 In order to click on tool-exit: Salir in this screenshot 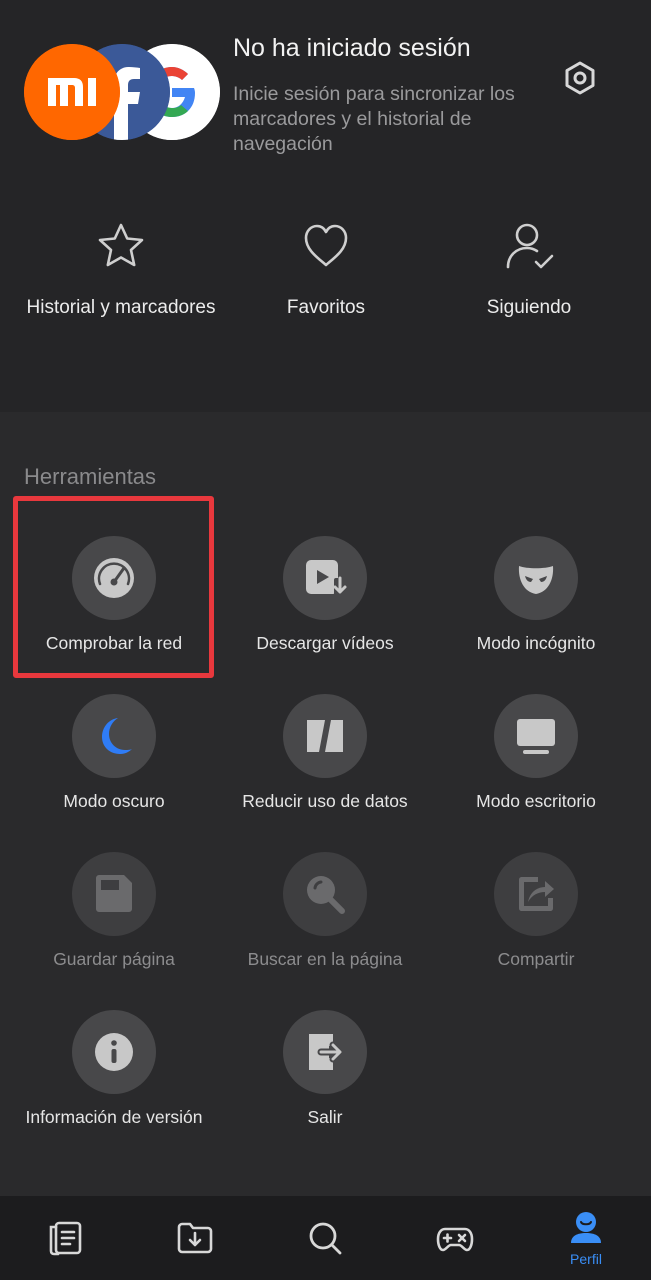, I will do `click(325, 1069)`.